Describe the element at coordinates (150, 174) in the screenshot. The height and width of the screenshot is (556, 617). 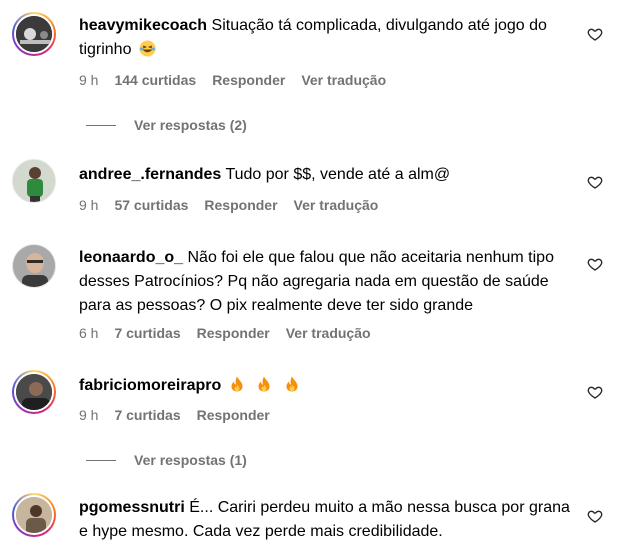
I see `comment-username: andree_.fernandes` at that location.